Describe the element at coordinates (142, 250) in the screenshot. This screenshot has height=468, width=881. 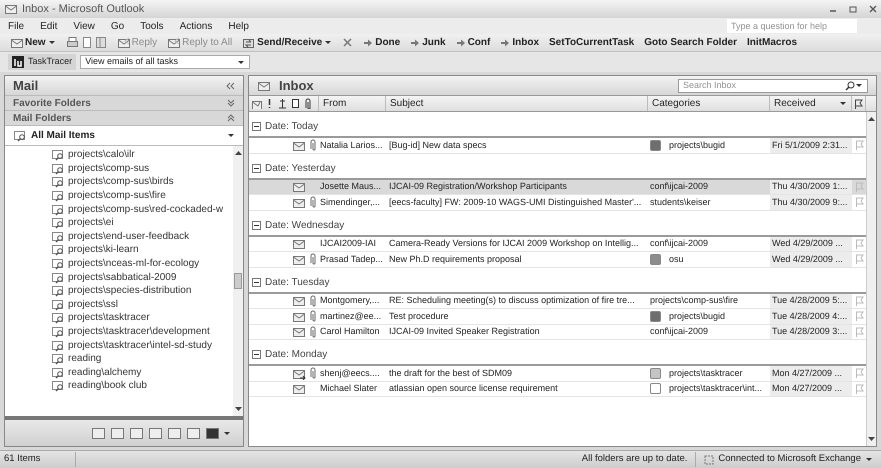
I see `folder-item: projects\ki-learn` at that location.